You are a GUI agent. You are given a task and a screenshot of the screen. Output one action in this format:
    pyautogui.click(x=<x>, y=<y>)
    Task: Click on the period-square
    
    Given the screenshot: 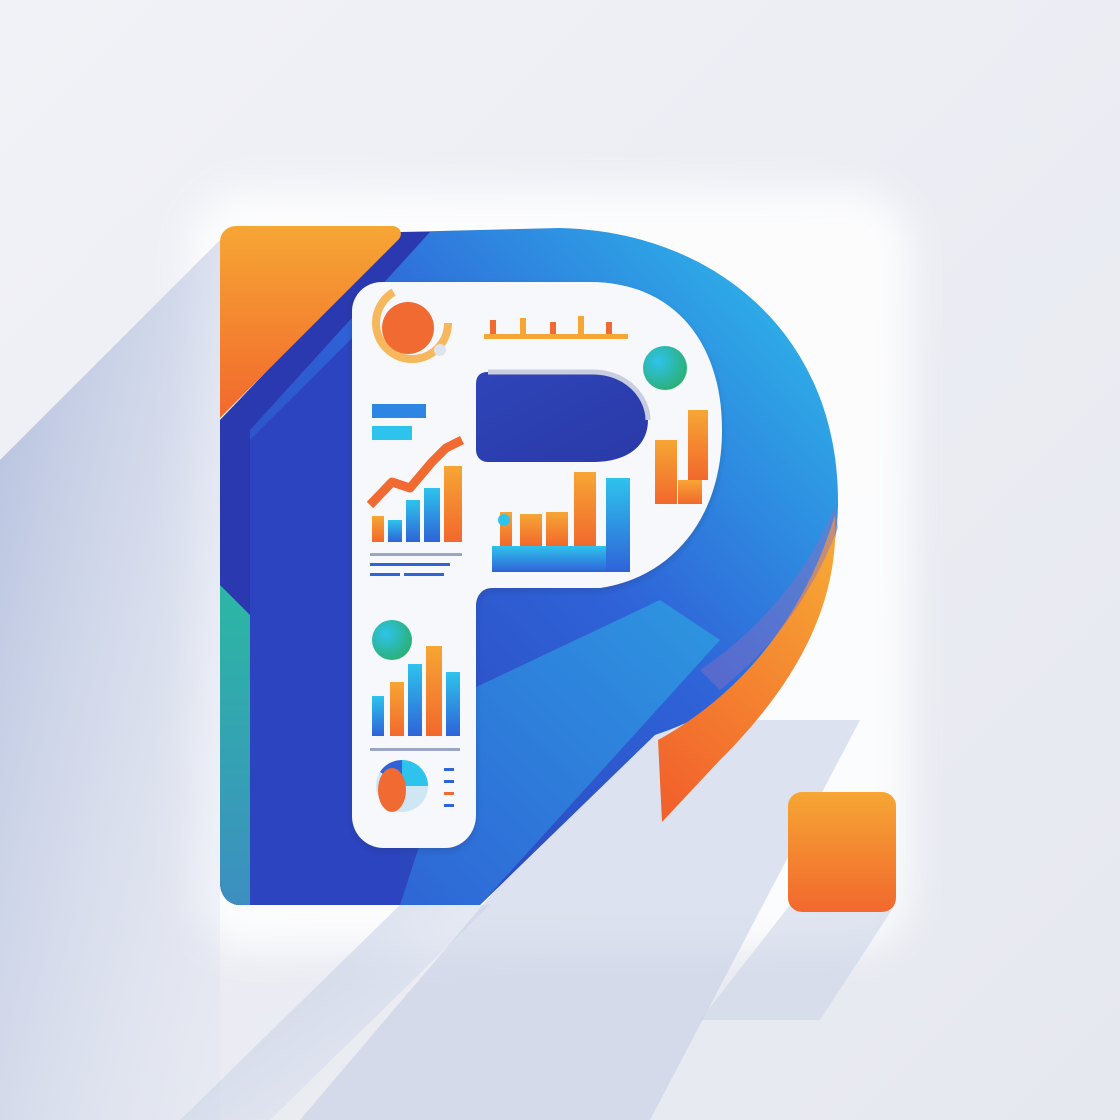 What is the action you would take?
    pyautogui.click(x=842, y=852)
    